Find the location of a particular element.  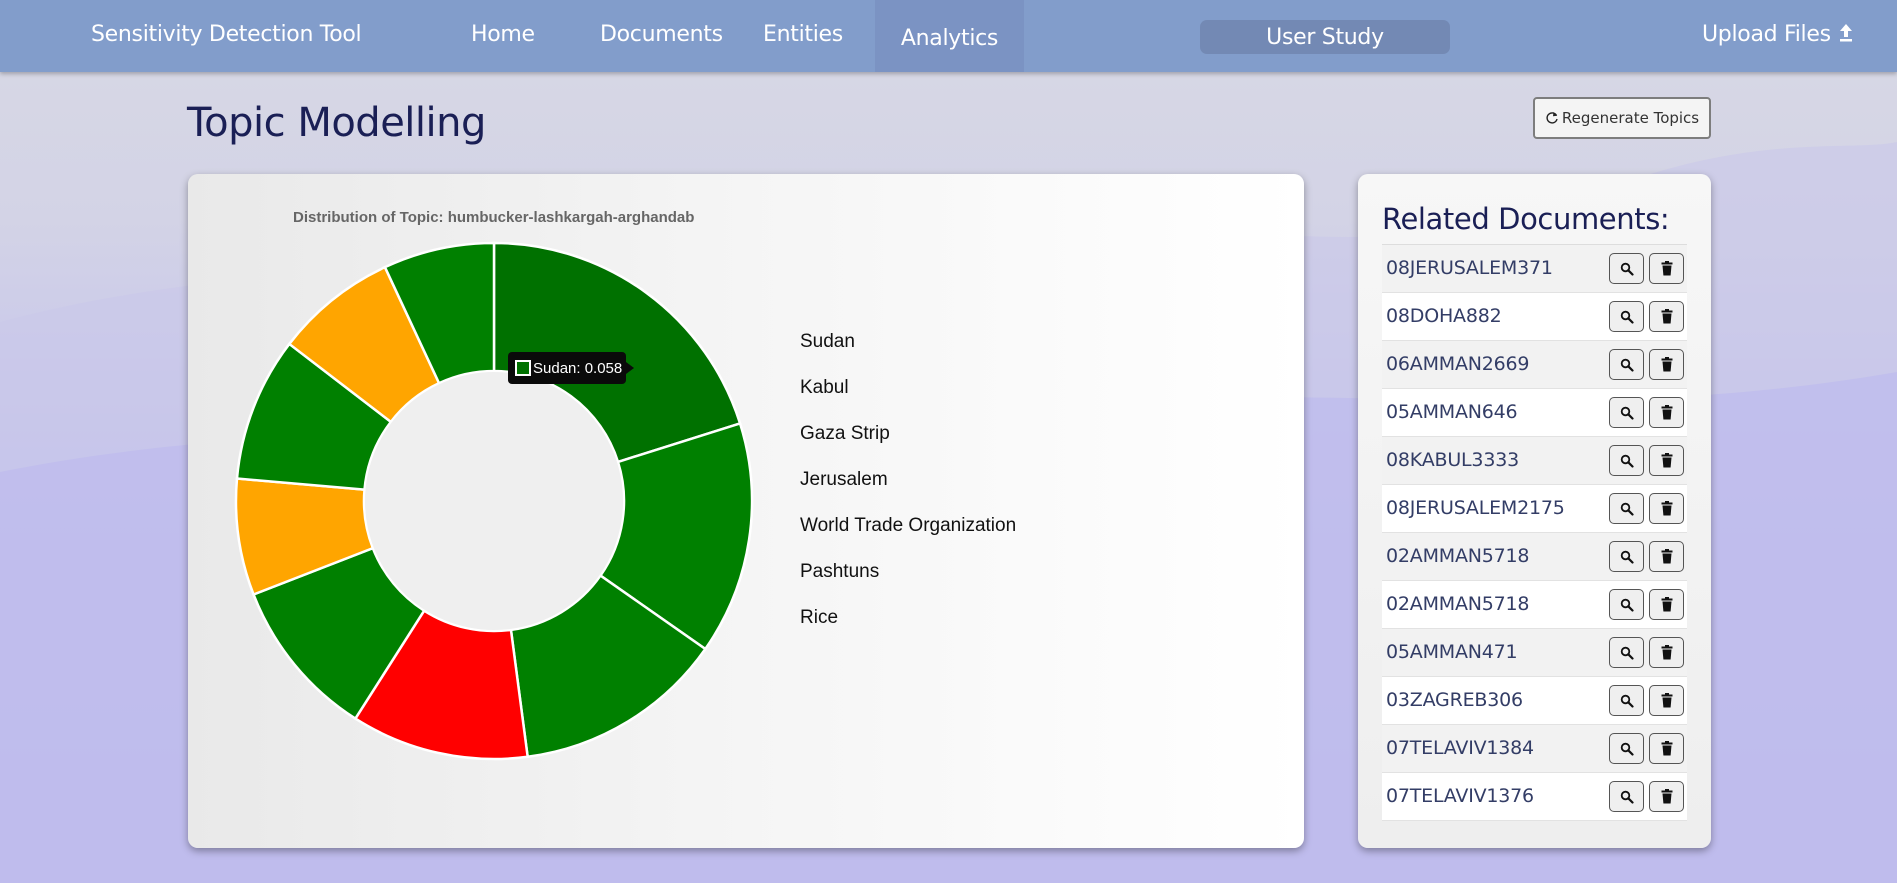

document-row: 08JERUSALEM371 is located at coordinates (1534, 269).